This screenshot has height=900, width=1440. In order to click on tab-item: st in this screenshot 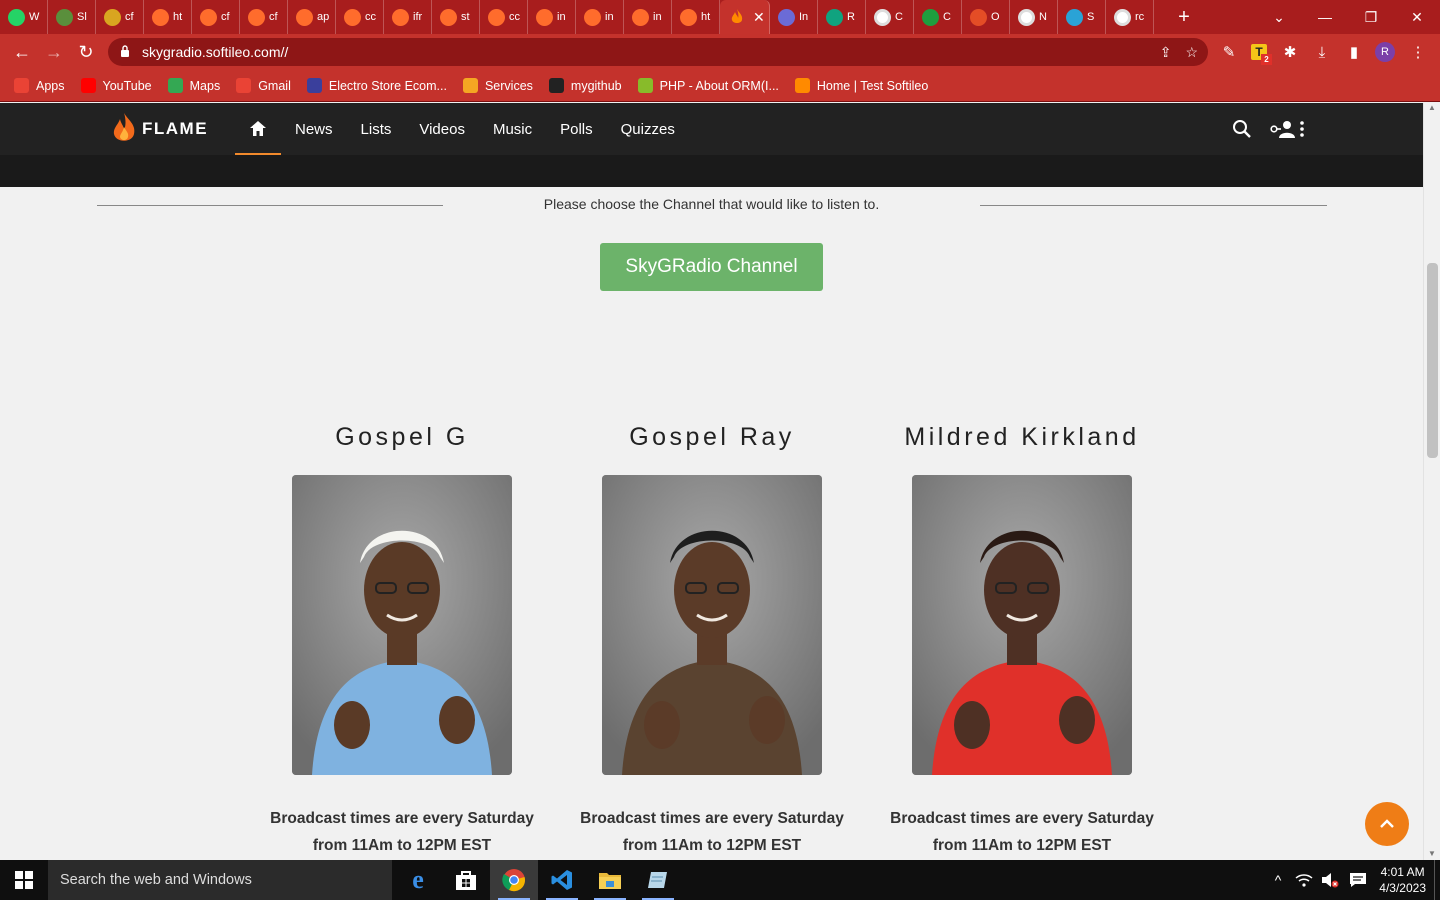, I will do `click(456, 17)`.